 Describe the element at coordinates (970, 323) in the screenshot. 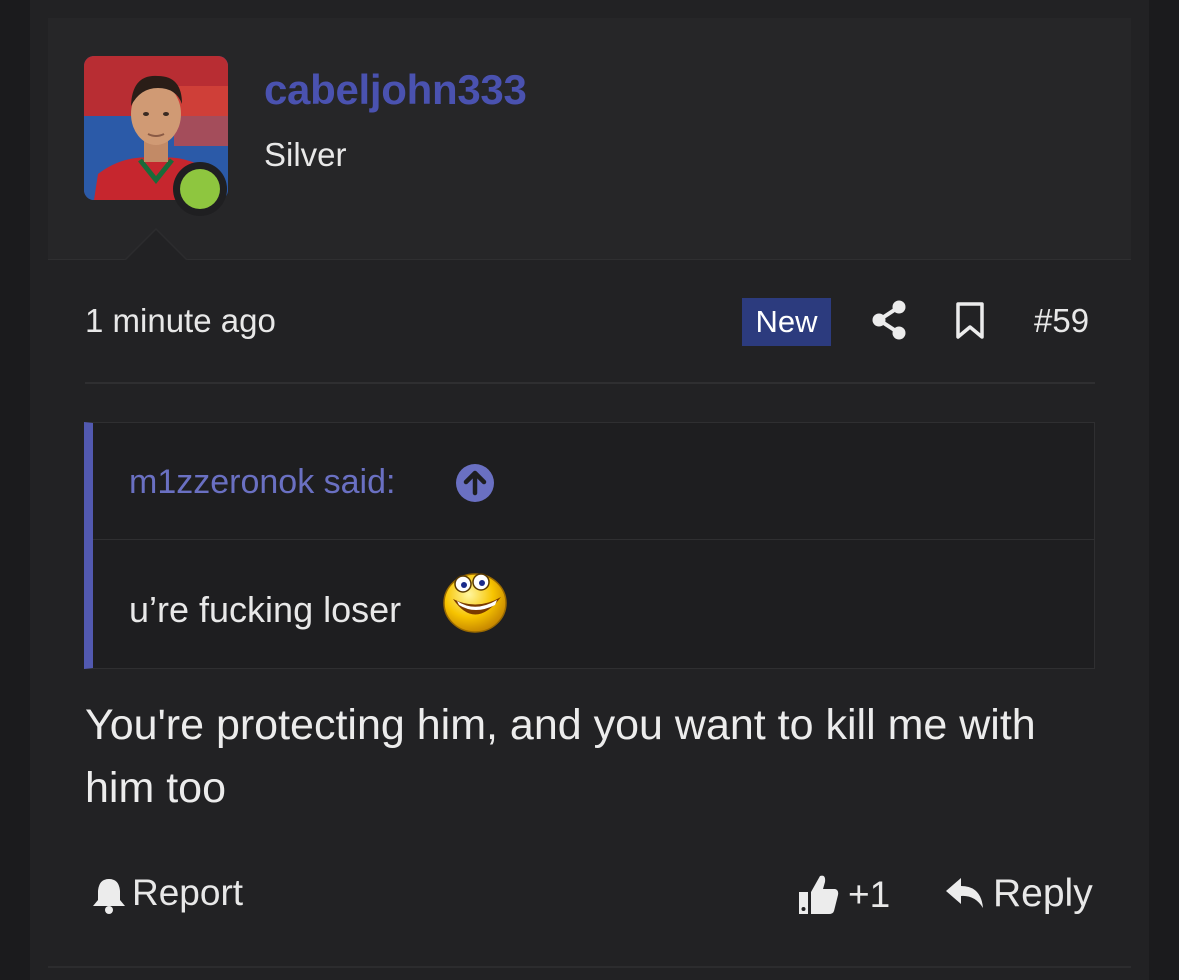

I see `bookmark-icon` at that location.